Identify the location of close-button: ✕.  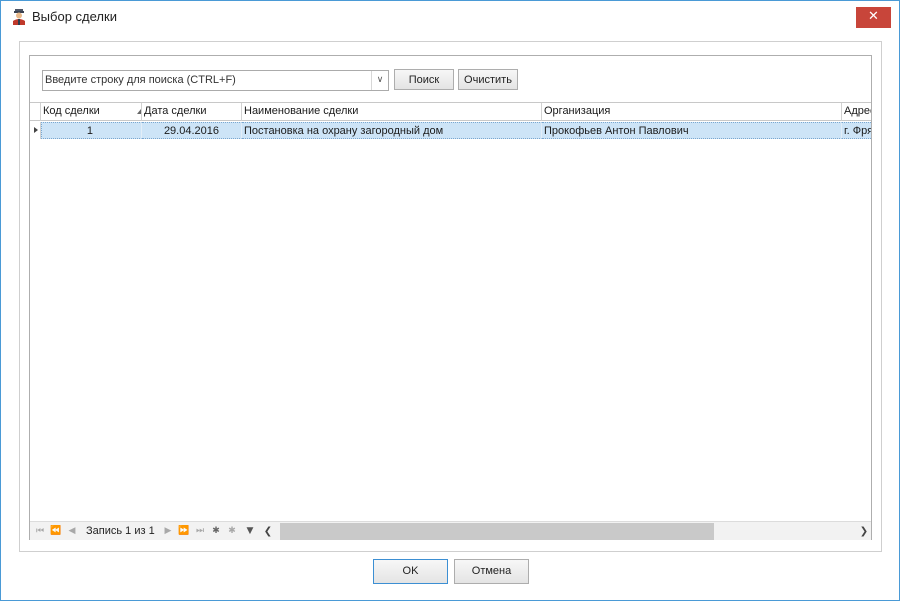
(873, 17).